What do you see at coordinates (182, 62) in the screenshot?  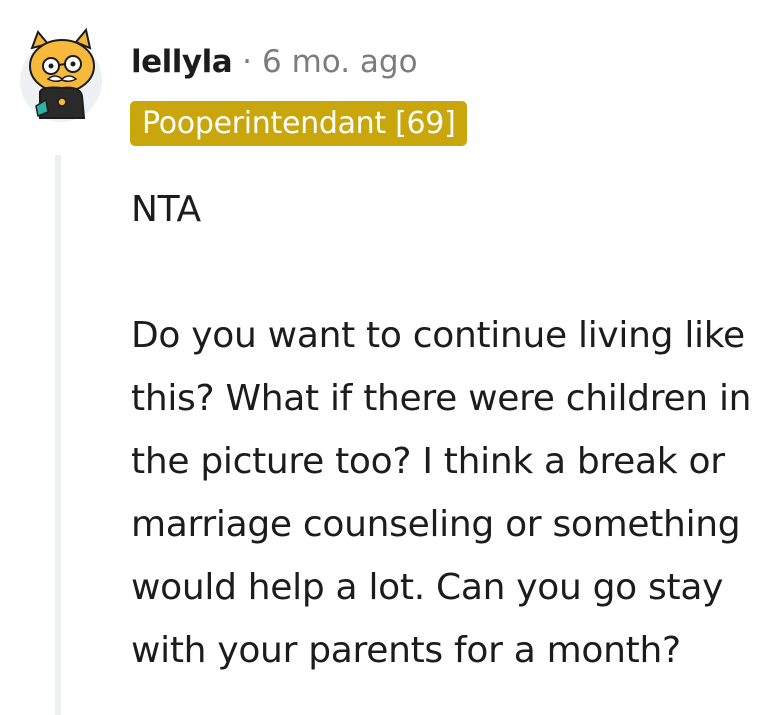 I see `username-link: lellyla` at bounding box center [182, 62].